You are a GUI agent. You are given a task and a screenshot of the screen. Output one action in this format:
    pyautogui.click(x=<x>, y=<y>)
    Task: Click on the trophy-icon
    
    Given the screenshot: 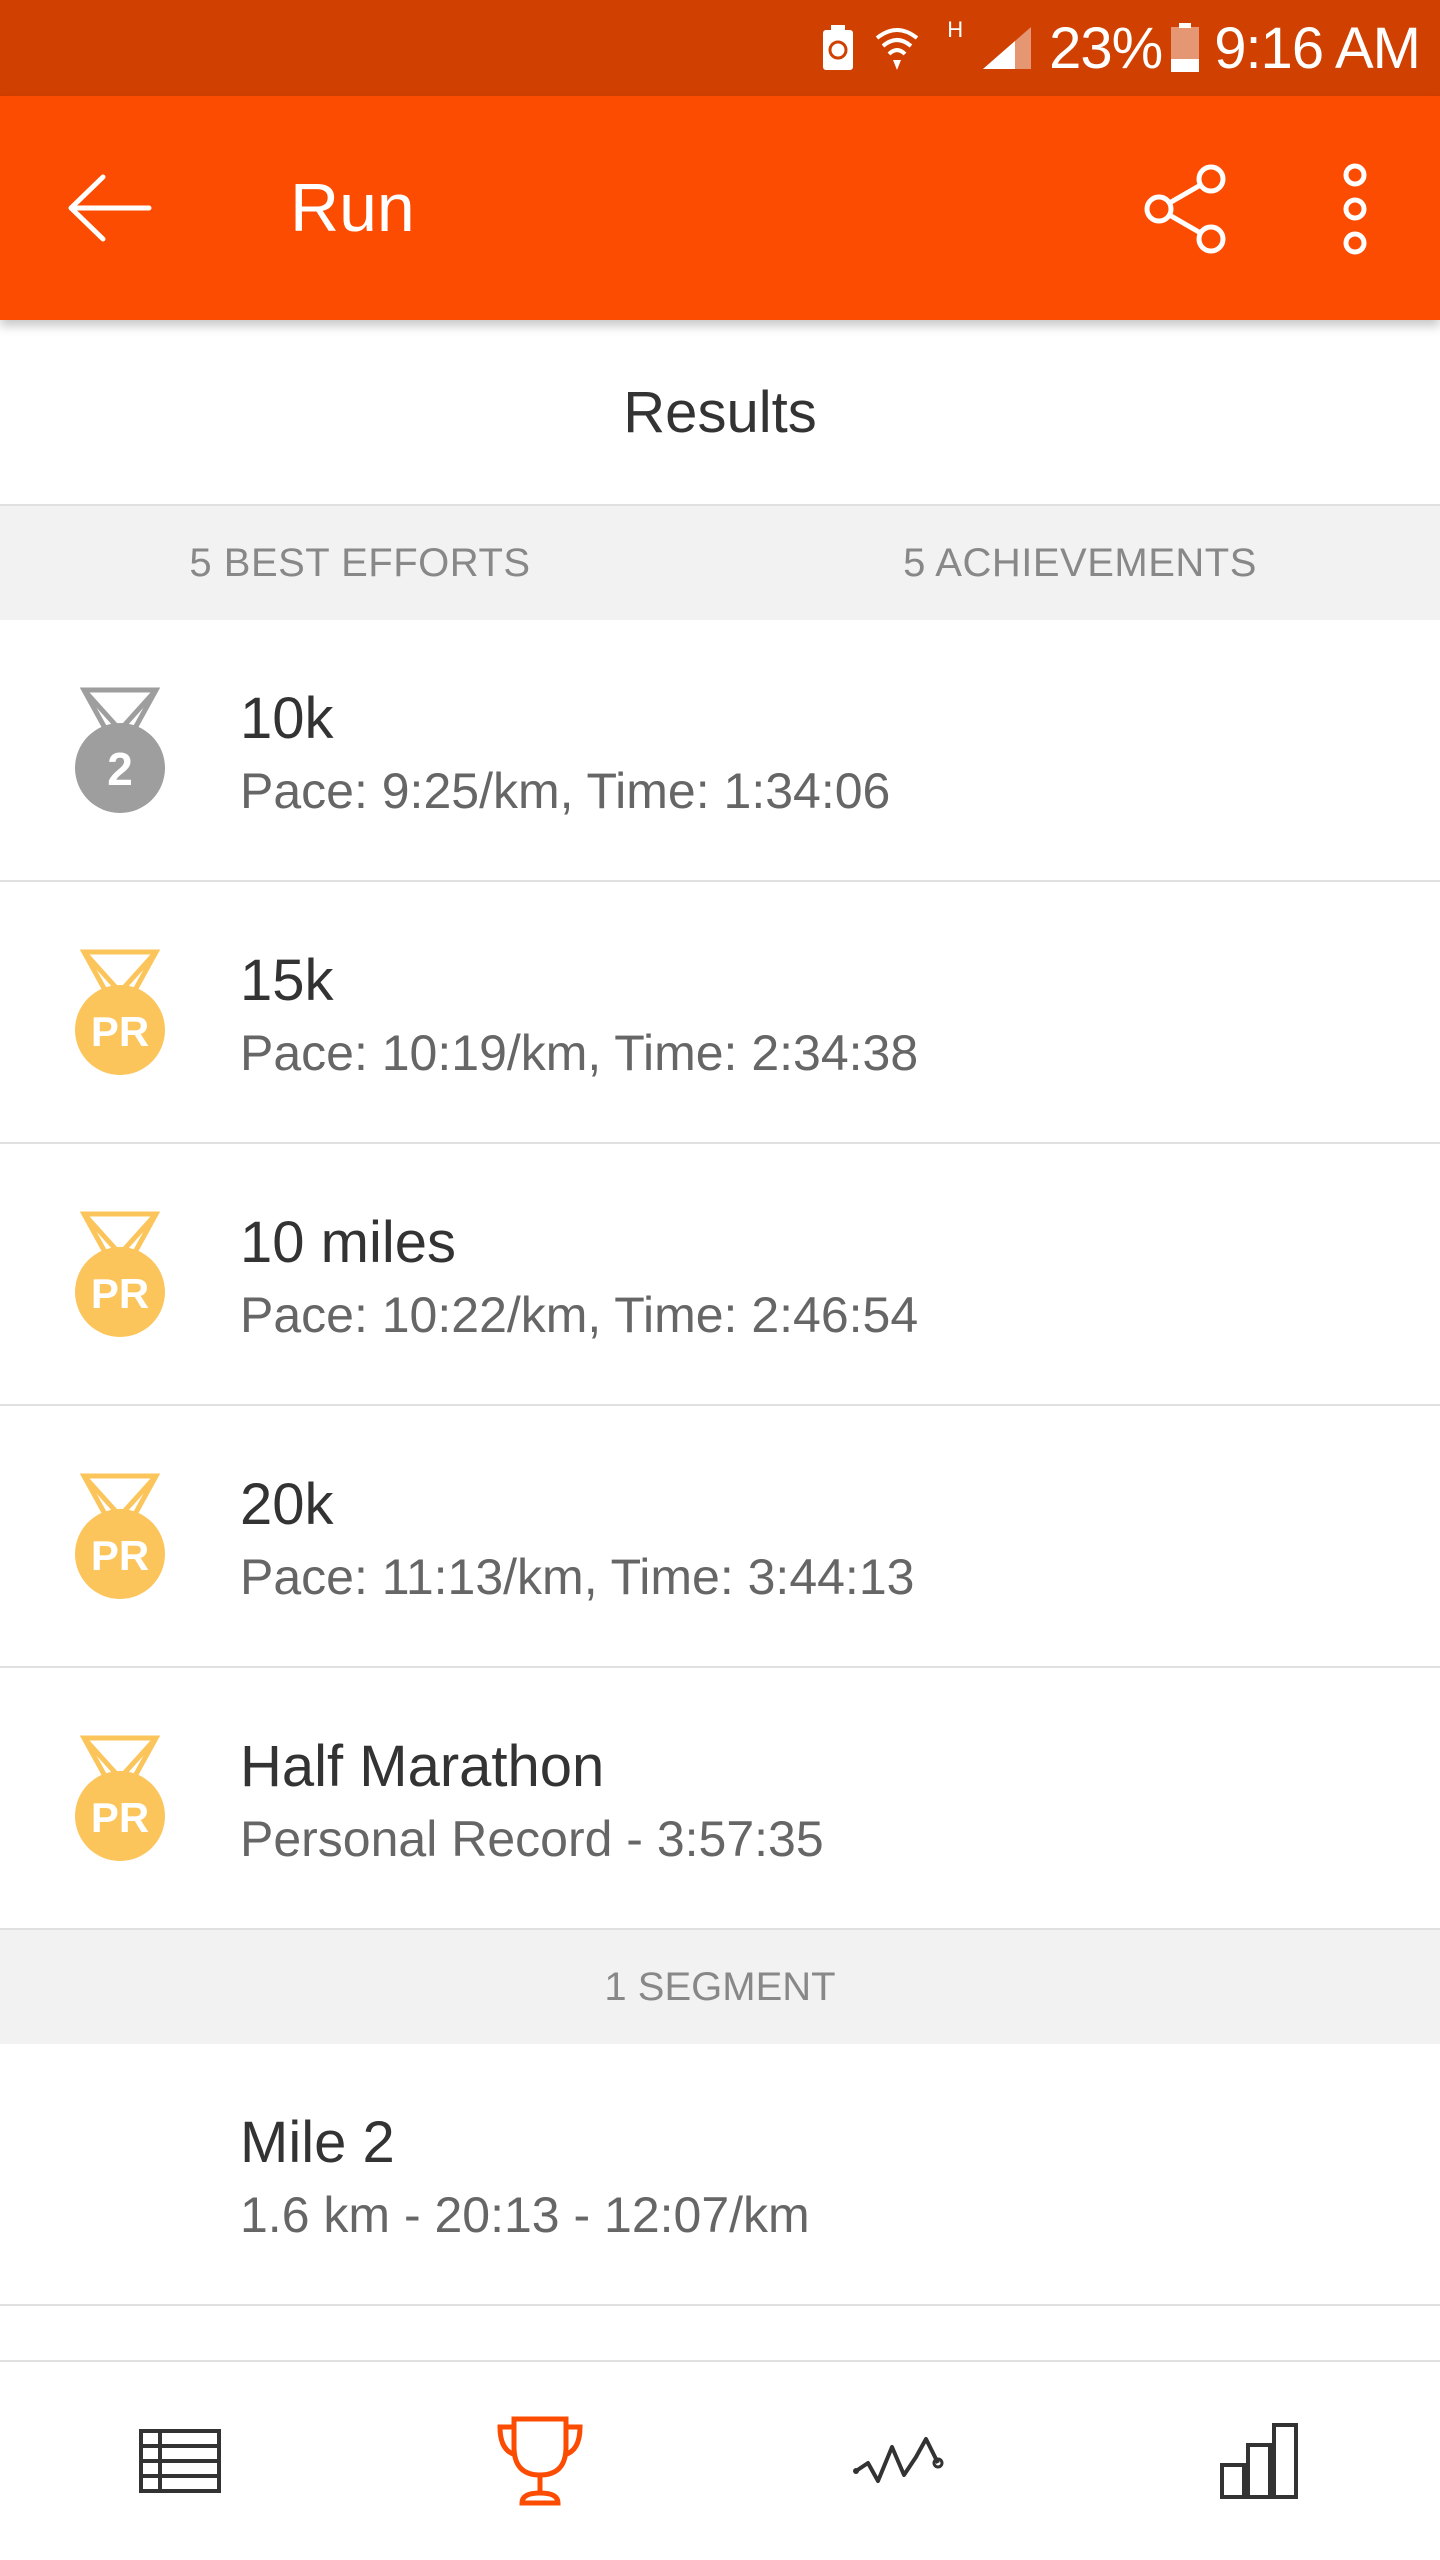 What is the action you would take?
    pyautogui.click(x=540, y=2461)
    